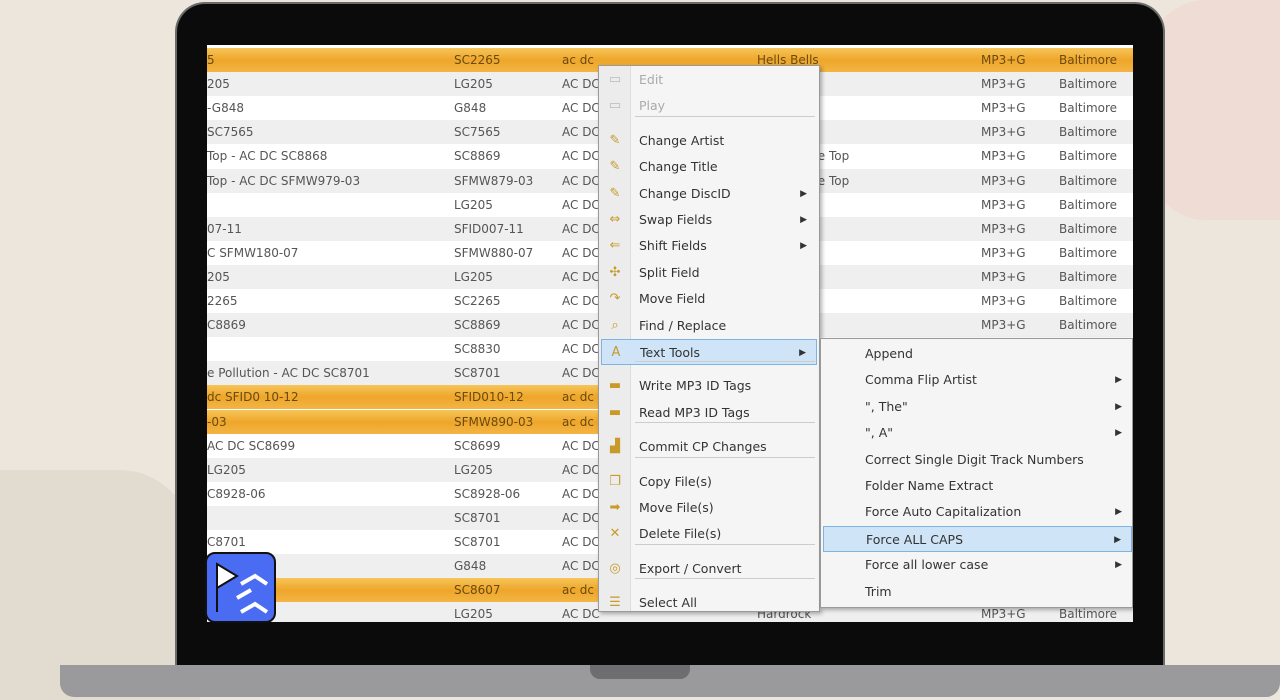 Image resolution: width=1280 pixels, height=700 pixels. I want to click on cell-title: 5, so click(211, 60).